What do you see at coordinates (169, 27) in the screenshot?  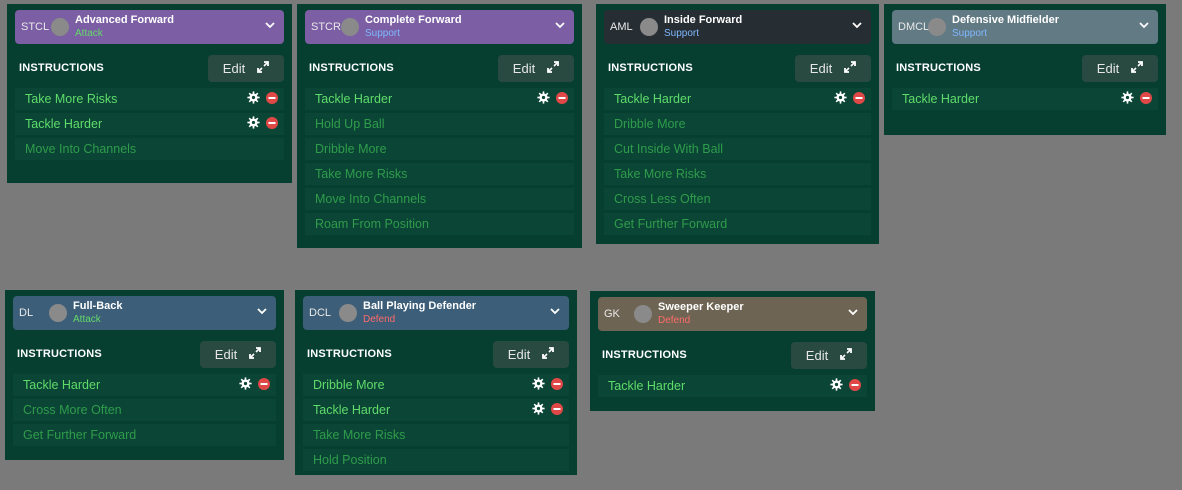 I see `role-info: Advanced Forward Attack` at bounding box center [169, 27].